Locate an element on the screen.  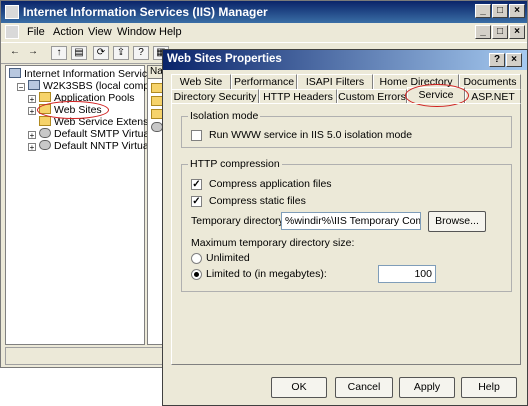
temporary-directory-input: %windir%\IIS Temporary Compress is located at coordinates (351, 221).